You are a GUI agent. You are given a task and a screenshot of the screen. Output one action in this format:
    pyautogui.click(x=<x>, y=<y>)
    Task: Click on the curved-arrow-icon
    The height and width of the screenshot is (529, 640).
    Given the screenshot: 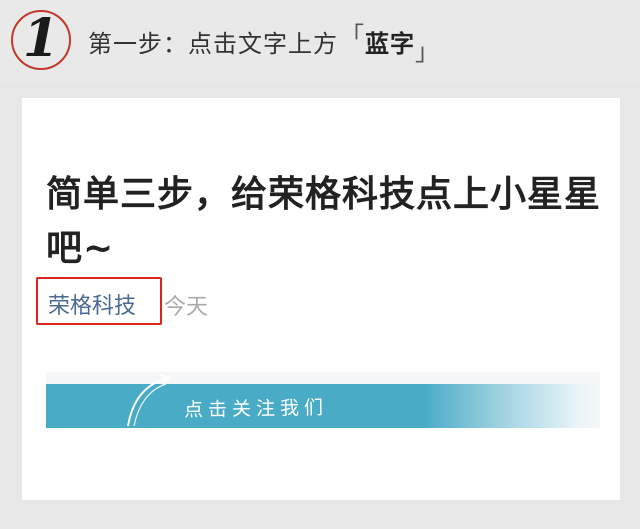 What is the action you would take?
    pyautogui.click(x=149, y=400)
    